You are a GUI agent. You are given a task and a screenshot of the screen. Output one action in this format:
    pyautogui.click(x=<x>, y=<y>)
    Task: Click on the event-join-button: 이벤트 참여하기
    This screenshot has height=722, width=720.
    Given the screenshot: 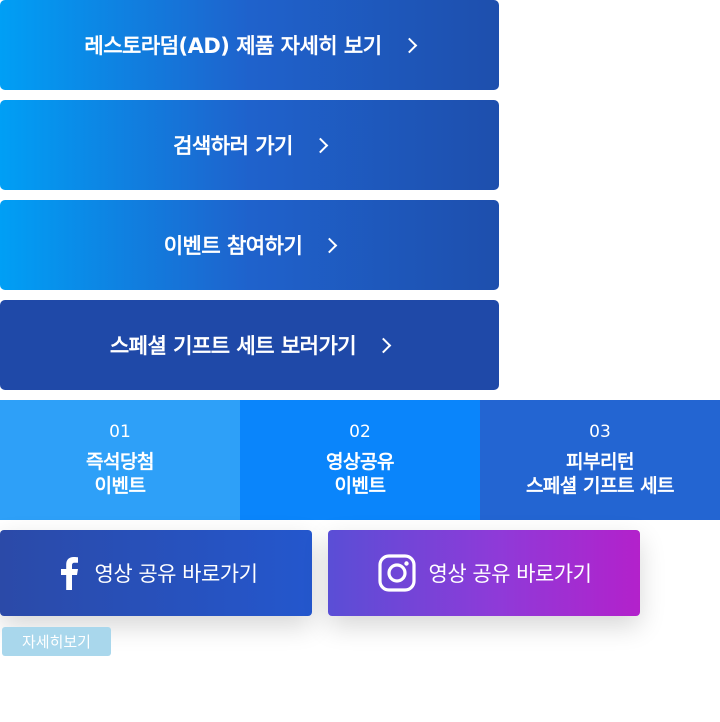 What is the action you would take?
    pyautogui.click(x=249, y=245)
    